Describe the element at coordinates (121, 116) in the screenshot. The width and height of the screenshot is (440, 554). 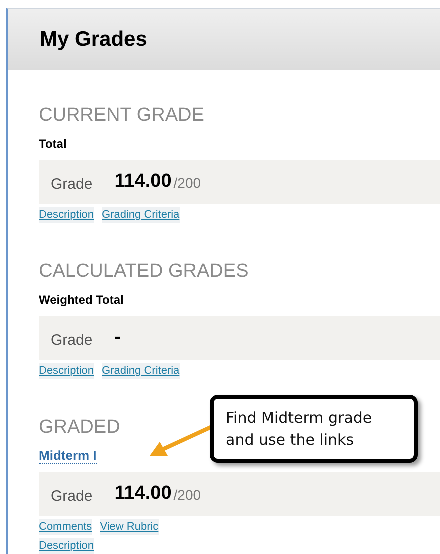
I see `section-heading: CURRENT GRADE` at that location.